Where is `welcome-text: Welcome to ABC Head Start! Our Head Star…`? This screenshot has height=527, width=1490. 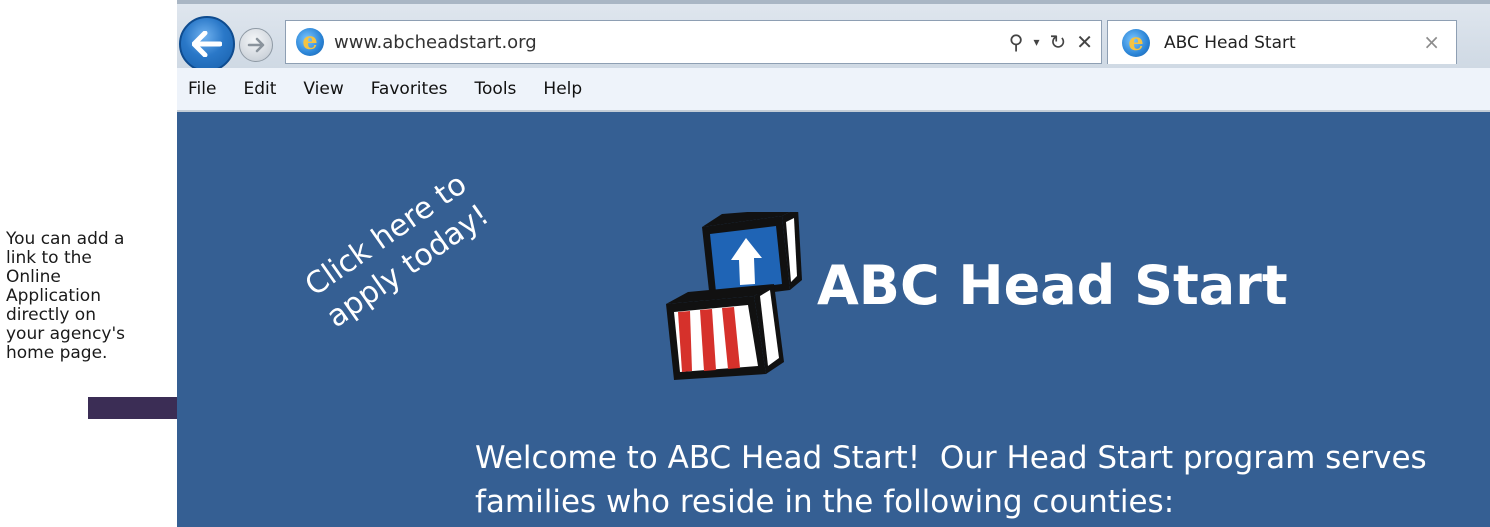 welcome-text: Welcome to ABC Head Start! Our Head Star… is located at coordinates (975, 480).